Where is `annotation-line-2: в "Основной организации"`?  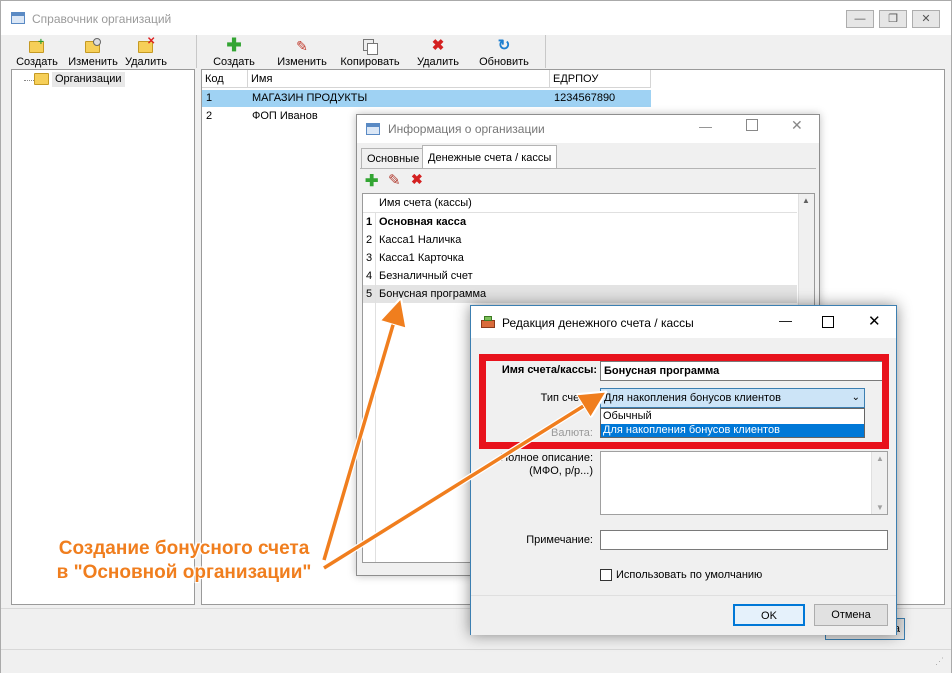 annotation-line-2: в "Основной организации" is located at coordinates (184, 572).